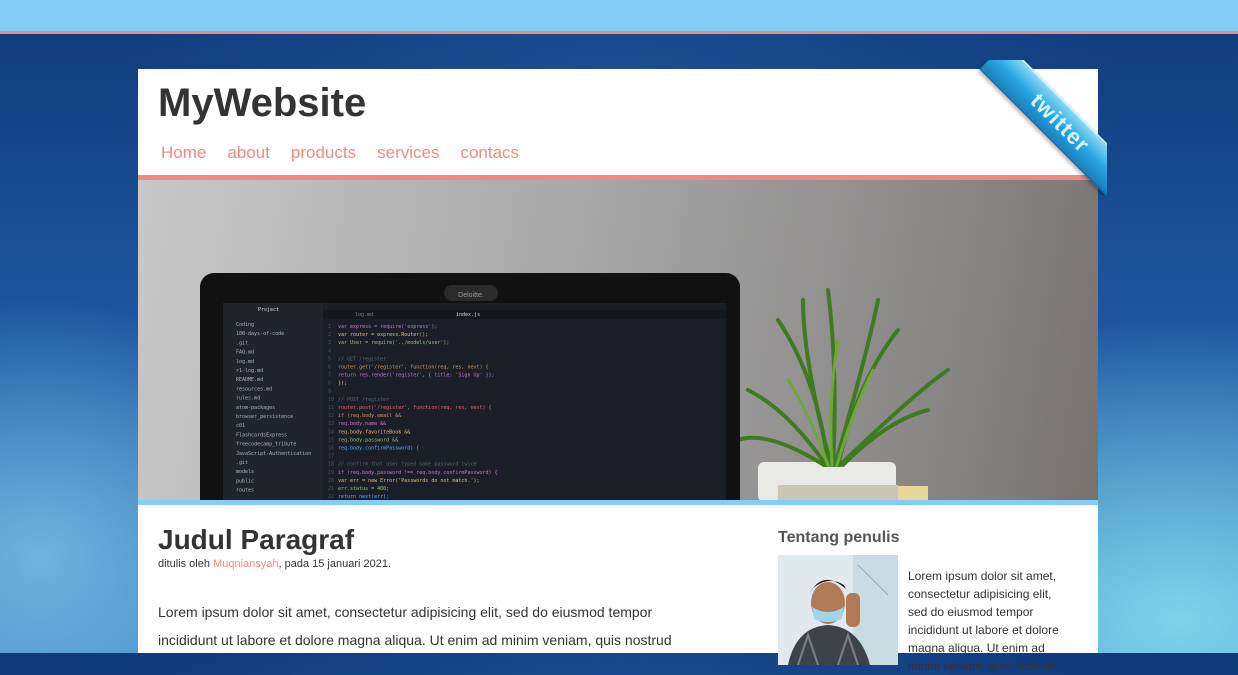 The image size is (1238, 675). Describe the element at coordinates (329, 392) in the screenshot. I see `code-line-number: 9` at that location.